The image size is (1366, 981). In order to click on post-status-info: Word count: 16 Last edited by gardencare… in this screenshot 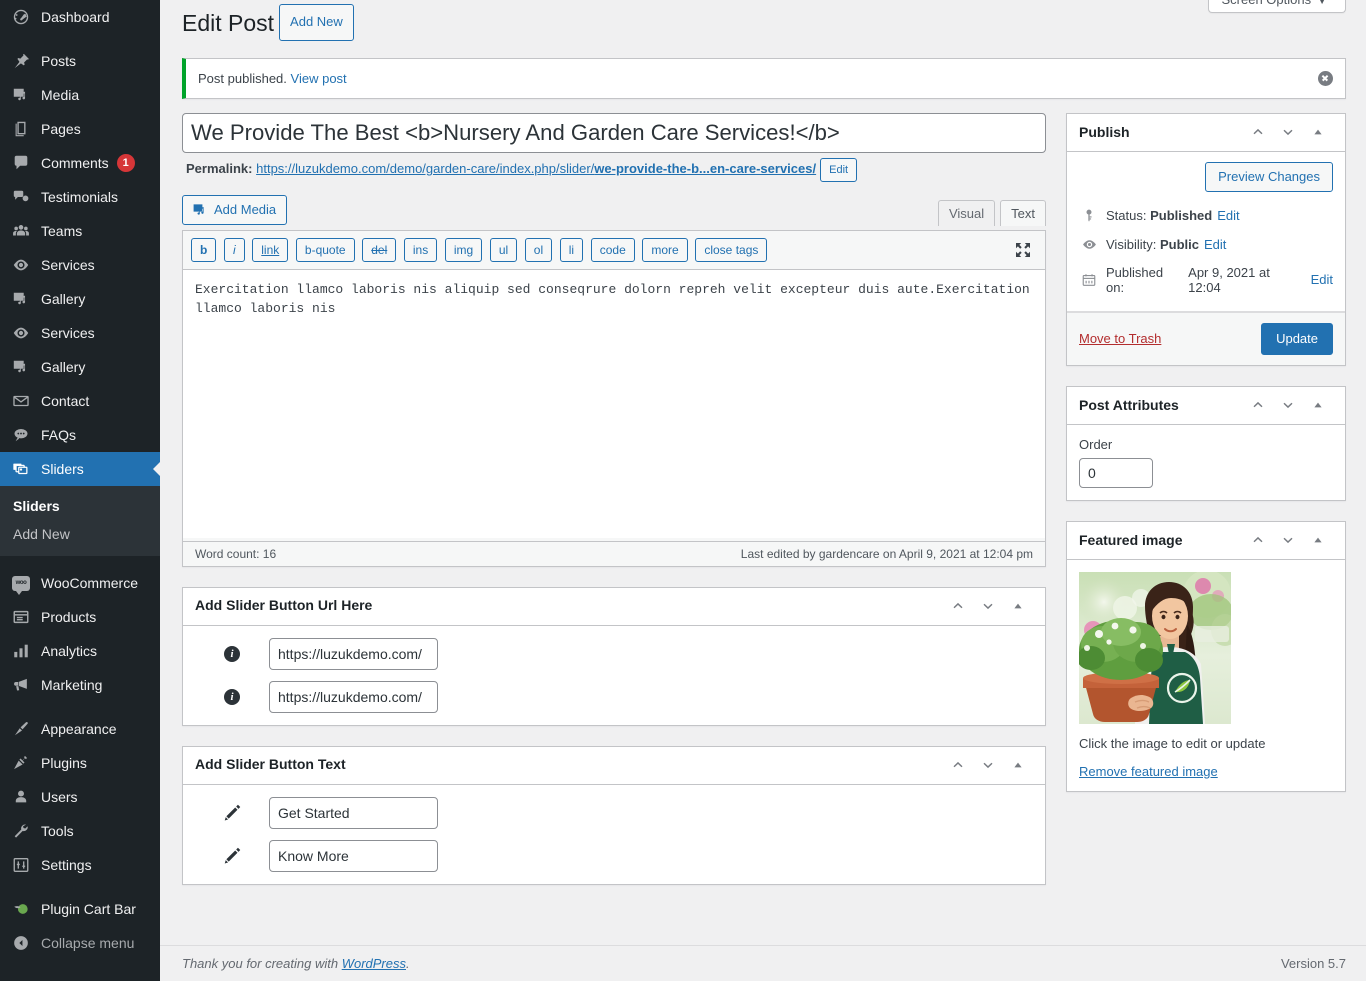, I will do `click(614, 553)`.